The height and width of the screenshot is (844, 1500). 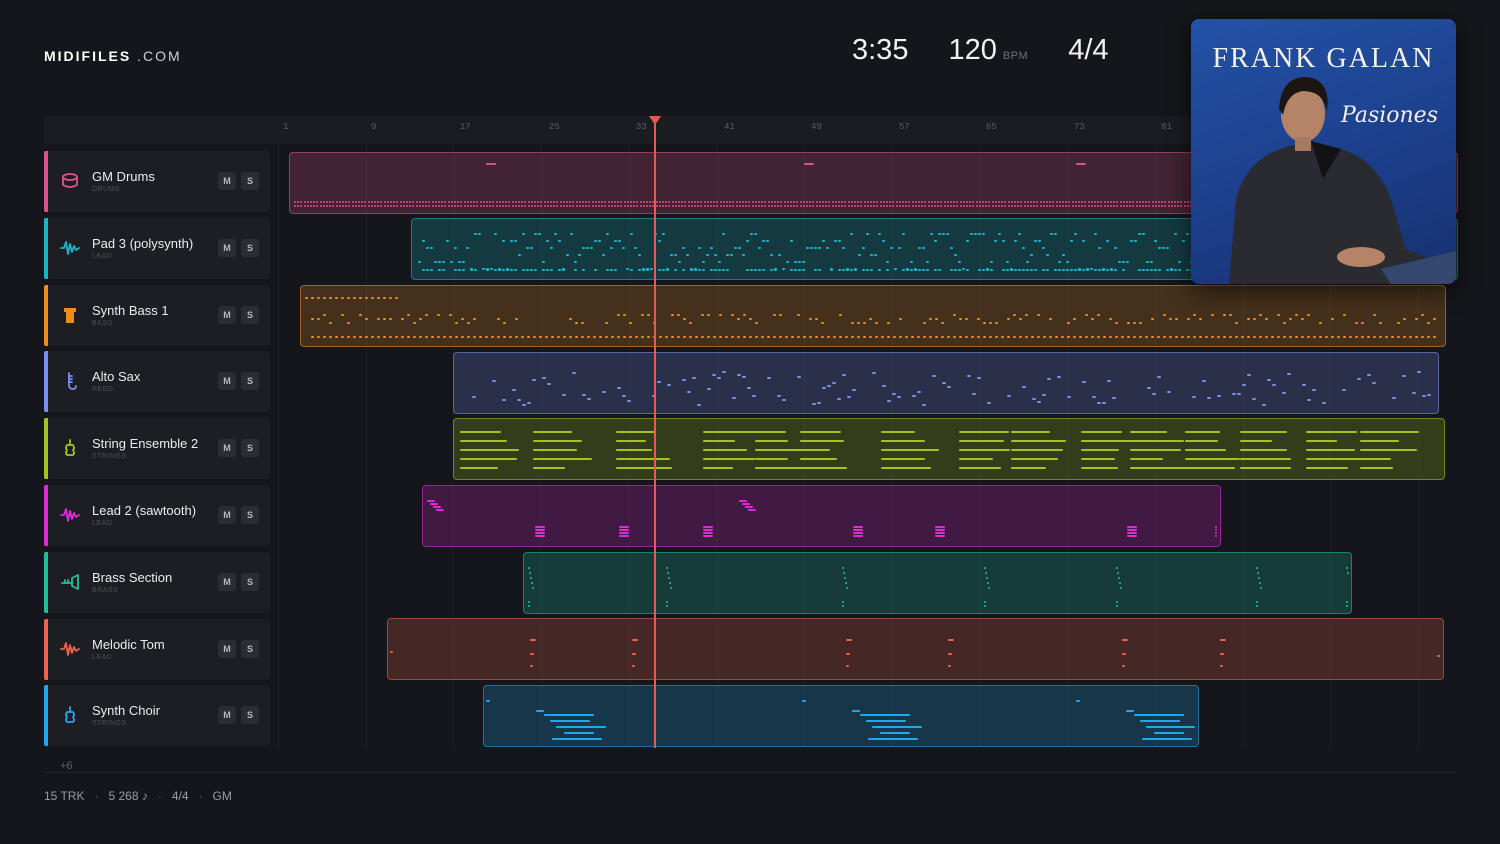 I want to click on track-header: Synth Bass 1 BASS M S, so click(x=157, y=315).